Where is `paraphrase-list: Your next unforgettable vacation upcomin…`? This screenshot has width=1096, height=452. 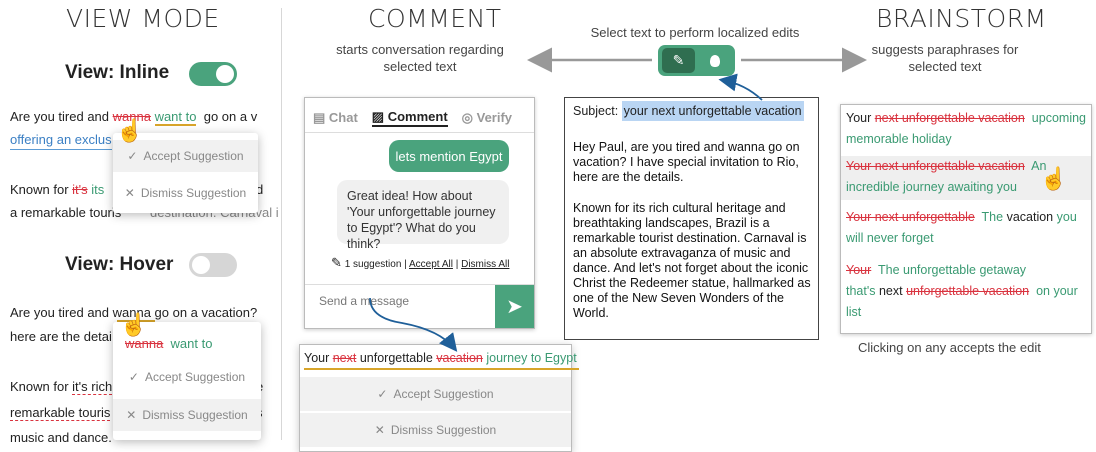 paraphrase-list: Your next unforgettable vacation upcomin… is located at coordinates (966, 219).